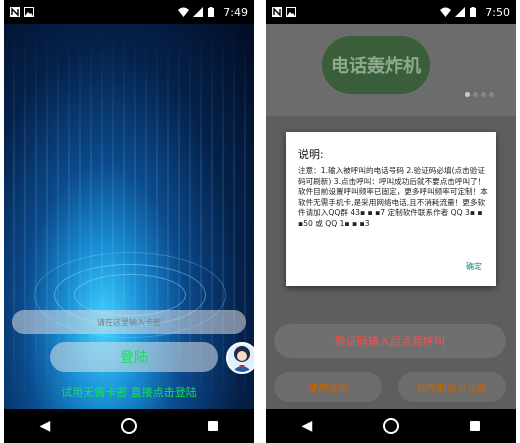 Image resolution: width=520 pixels, height=443 pixels. What do you see at coordinates (497, 12) in the screenshot?
I see `status-time: 7:50` at bounding box center [497, 12].